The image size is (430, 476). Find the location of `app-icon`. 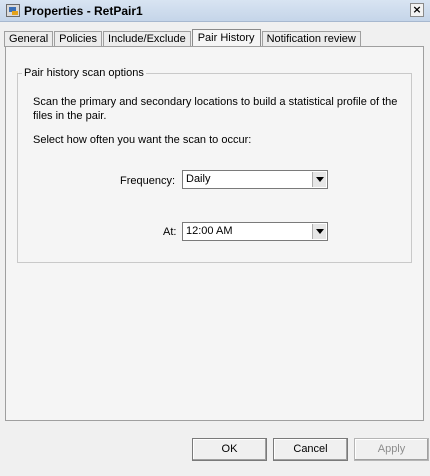

app-icon is located at coordinates (13, 10).